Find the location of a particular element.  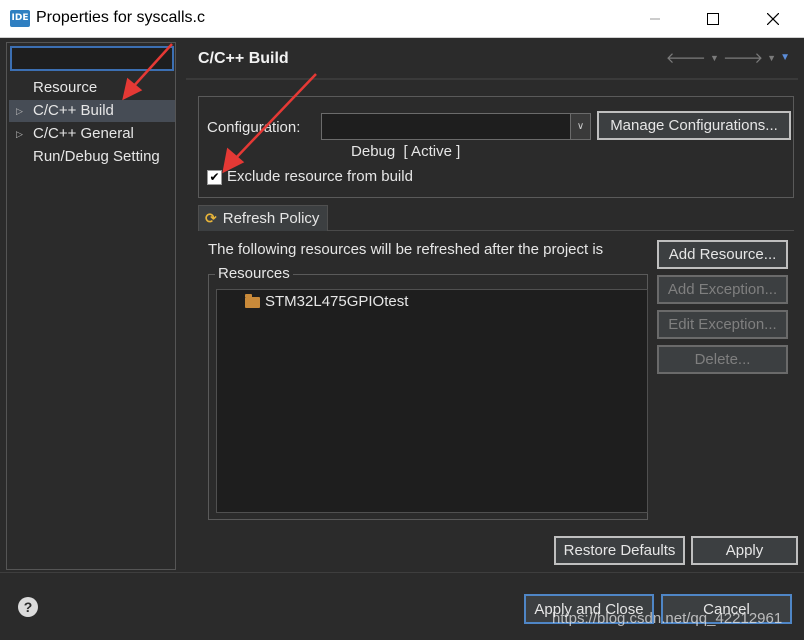

watermark: https://blog.csdn.net/qq_42212961 is located at coordinates (667, 618).